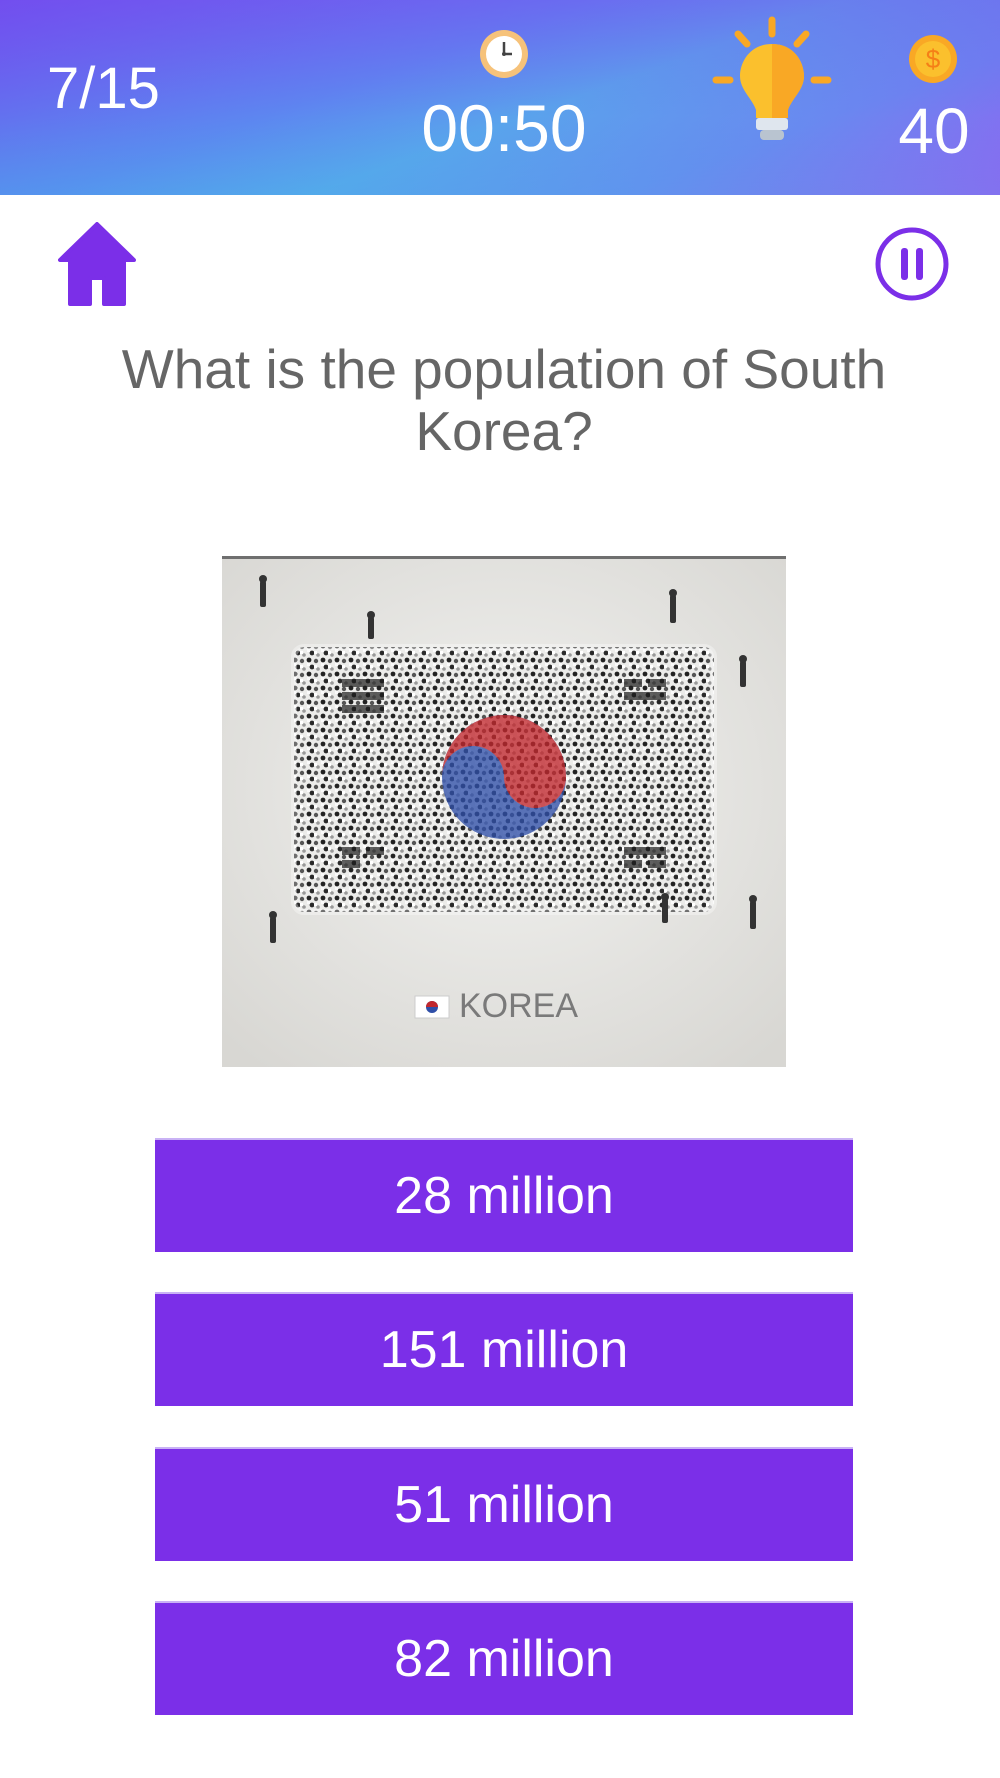 Image resolution: width=1000 pixels, height=1778 pixels. Describe the element at coordinates (518, 1006) in the screenshot. I see `image-caption: KOREA` at that location.